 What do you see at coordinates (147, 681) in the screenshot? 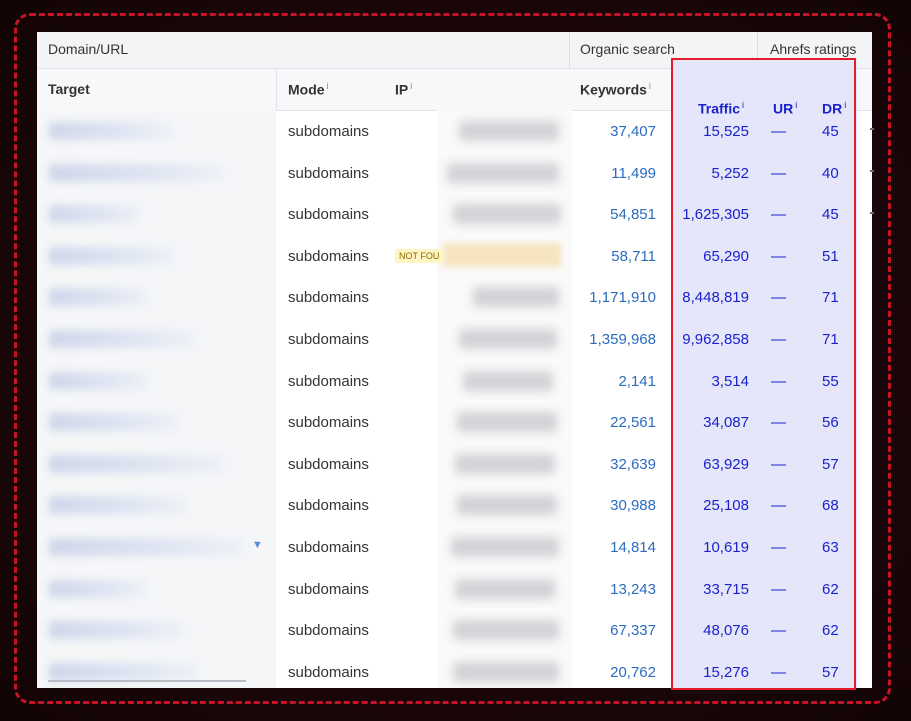
I see `scroll-indicator` at bounding box center [147, 681].